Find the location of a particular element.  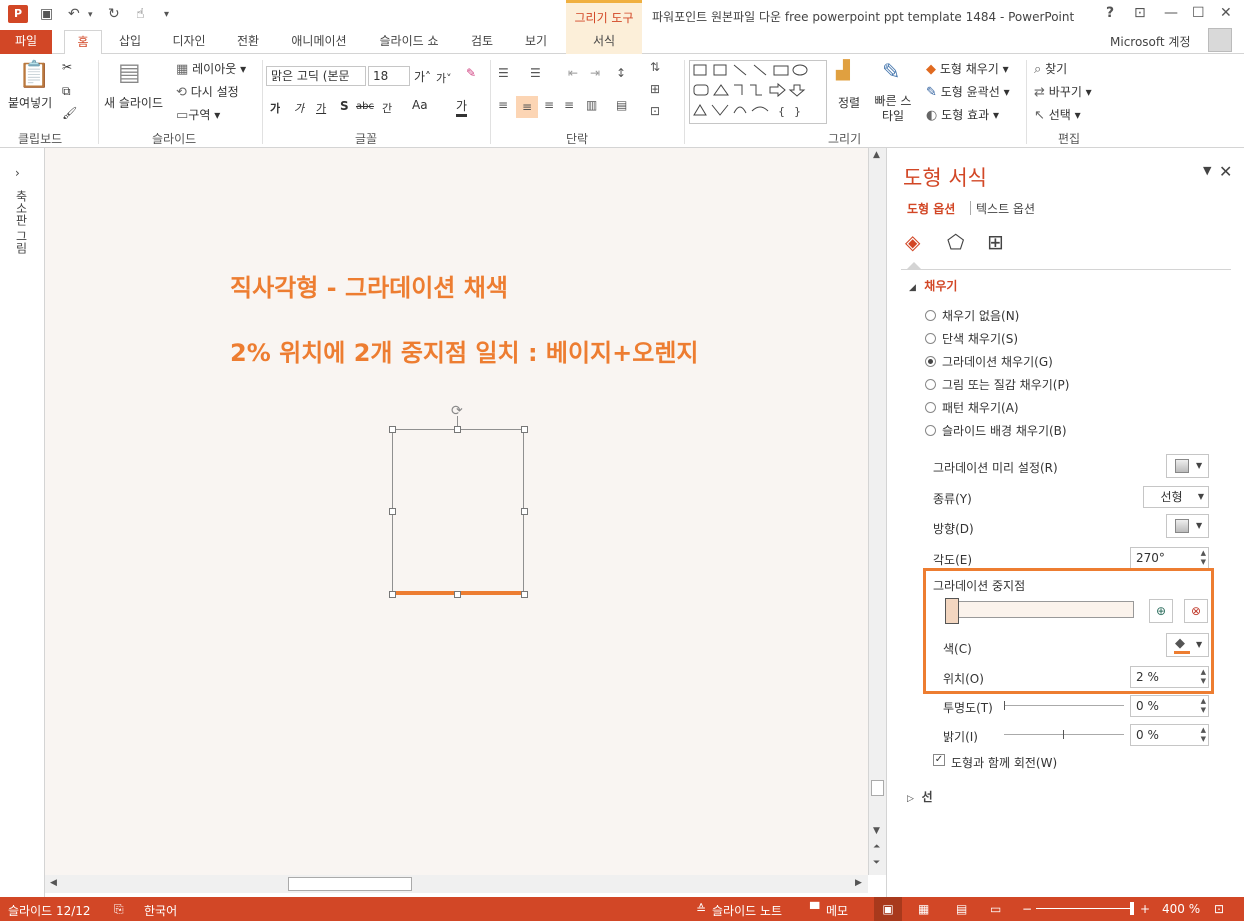

reading-view-icon: ▤ is located at coordinates (961, 909).